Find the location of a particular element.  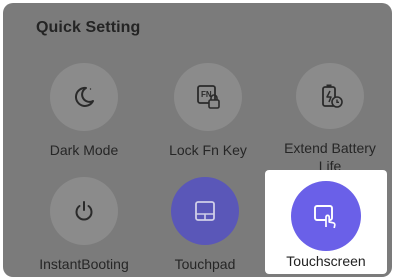

lock-fn-key-circle: FN is located at coordinates (208, 97).